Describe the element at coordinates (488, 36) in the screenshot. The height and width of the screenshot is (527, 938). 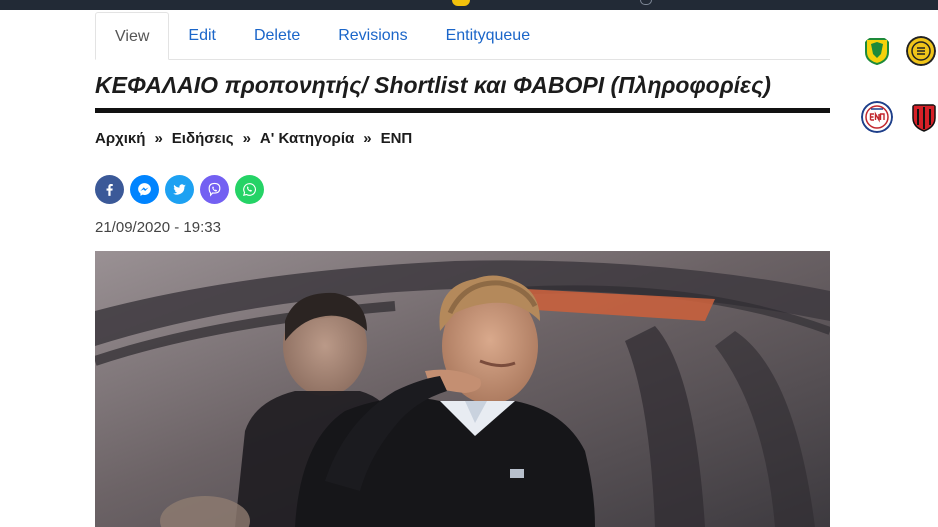
I see `tab-entityqueue: Entityqueue` at that location.